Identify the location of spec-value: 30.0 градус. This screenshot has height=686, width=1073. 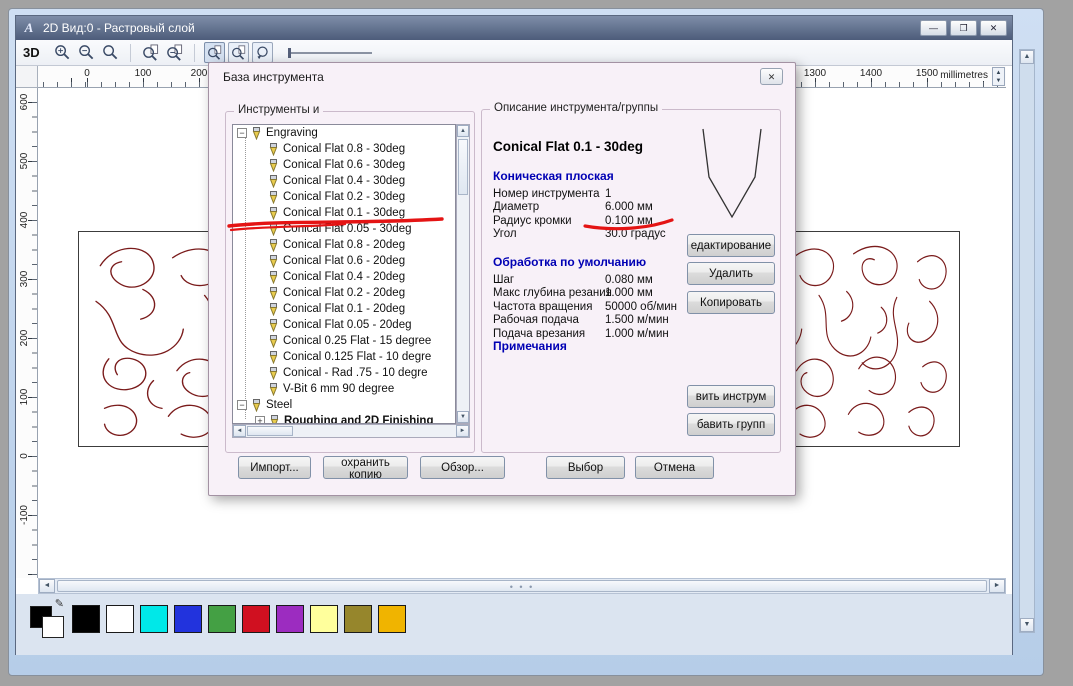
(635, 234).